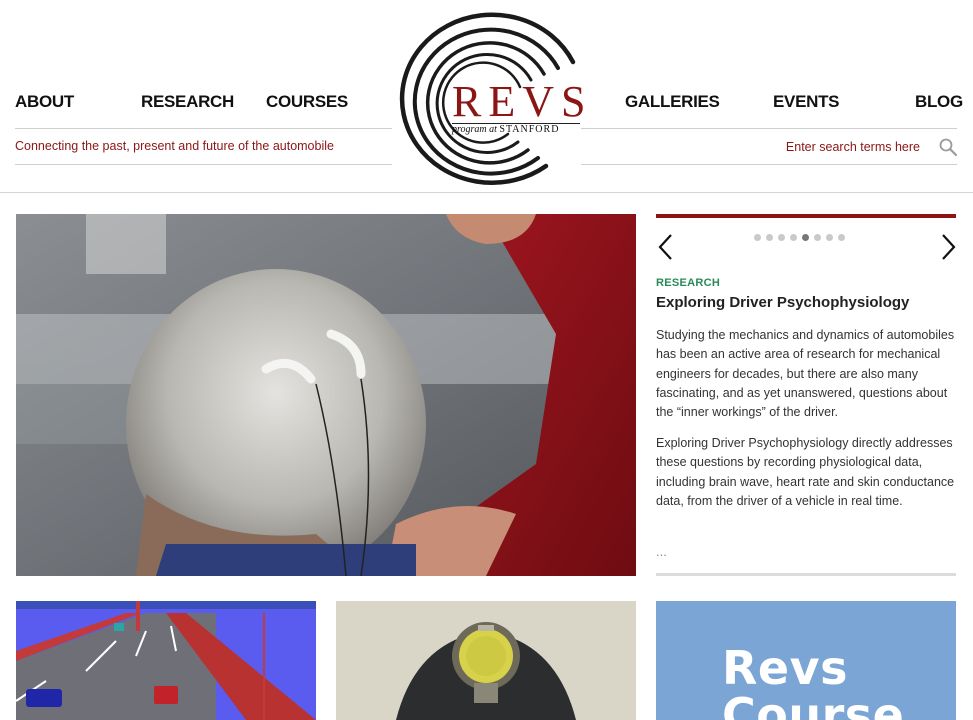 The height and width of the screenshot is (720, 973). I want to click on headlamp-image, so click(486, 660).